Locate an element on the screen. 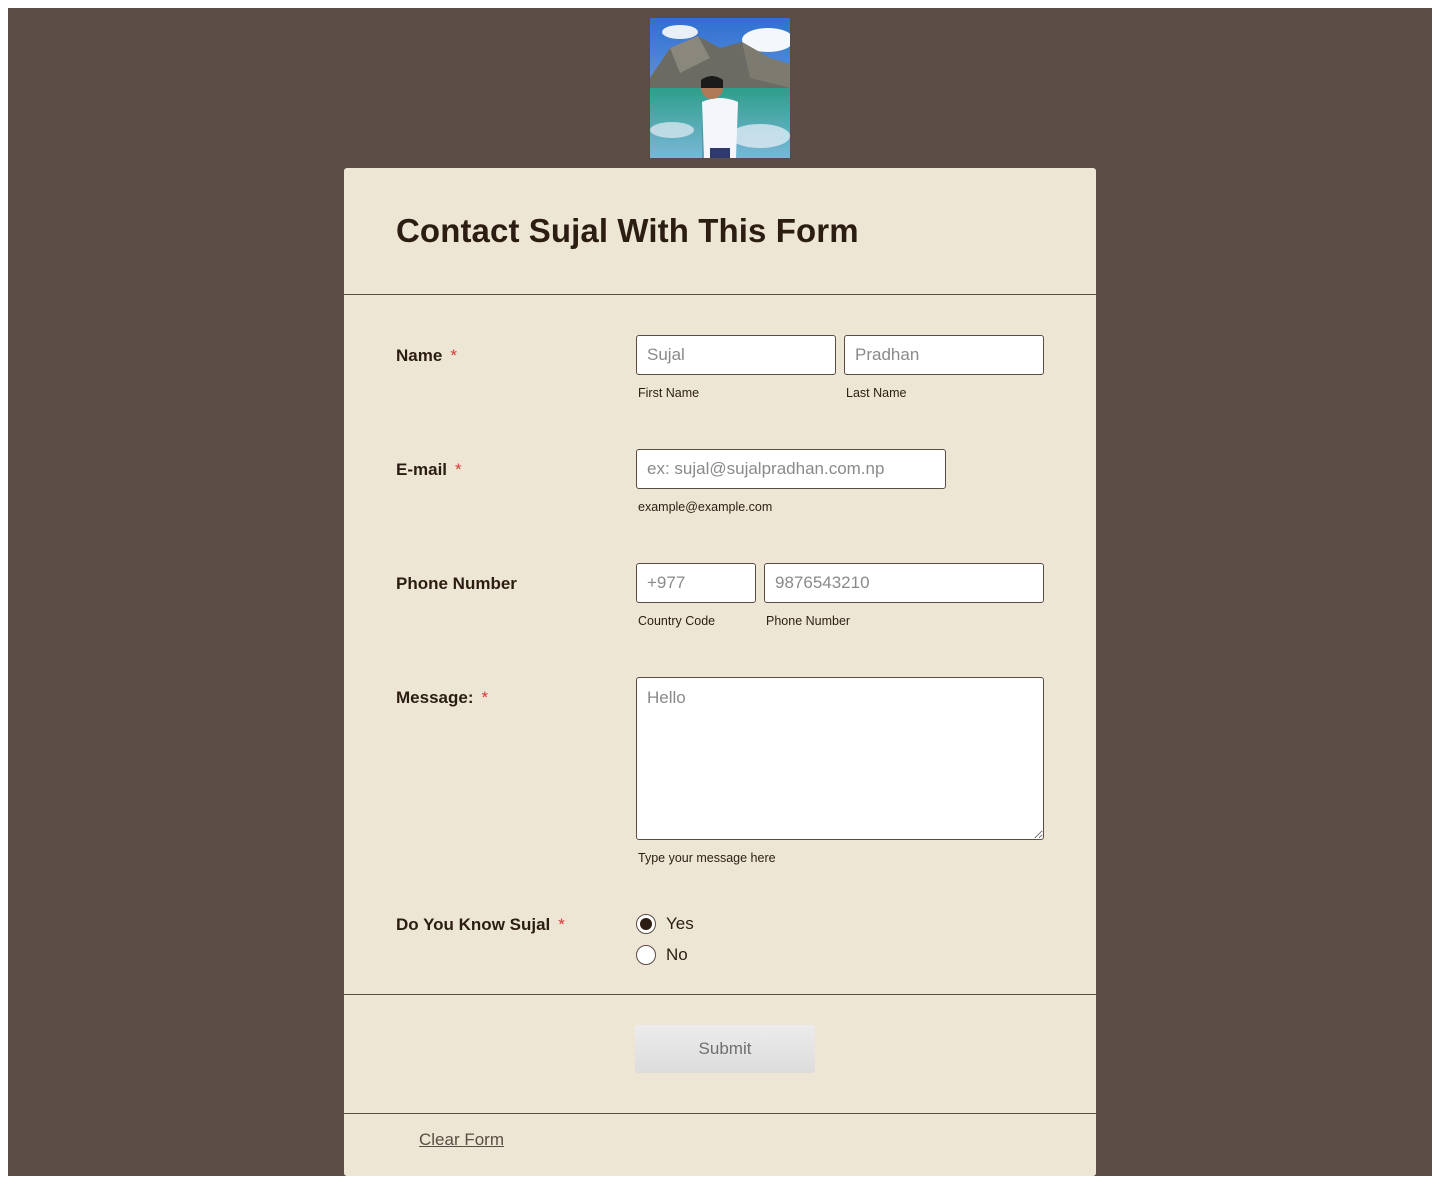 The image size is (1440, 1184). name-field-label: Name * is located at coordinates (426, 356).